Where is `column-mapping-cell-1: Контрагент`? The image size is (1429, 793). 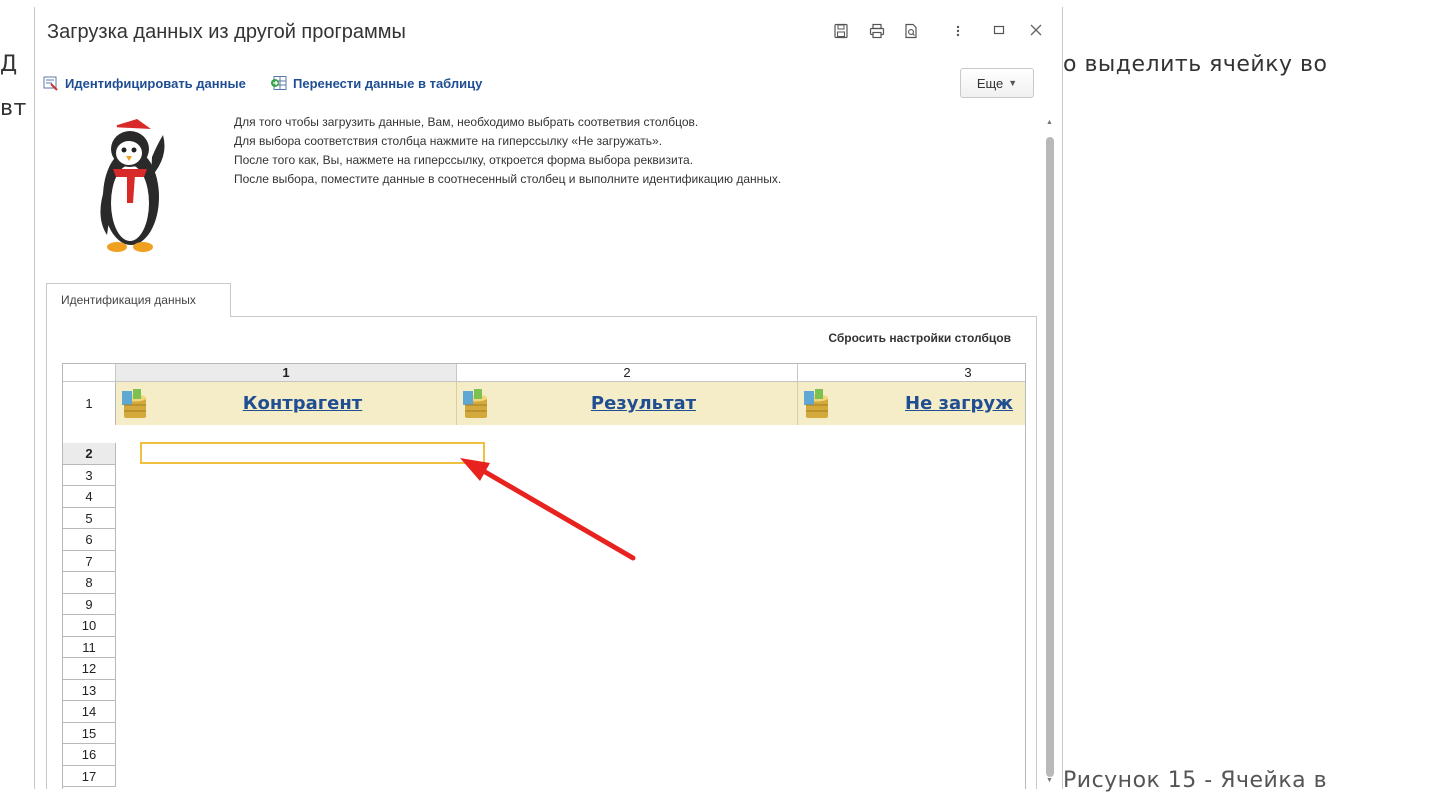
column-mapping-cell-1: Контрагент is located at coordinates (286, 403).